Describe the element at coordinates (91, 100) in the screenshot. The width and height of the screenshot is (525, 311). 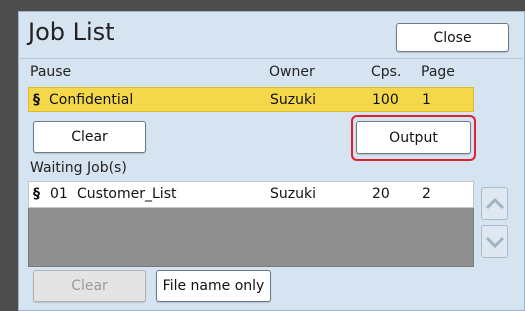
I see `job-name: Confidential` at that location.